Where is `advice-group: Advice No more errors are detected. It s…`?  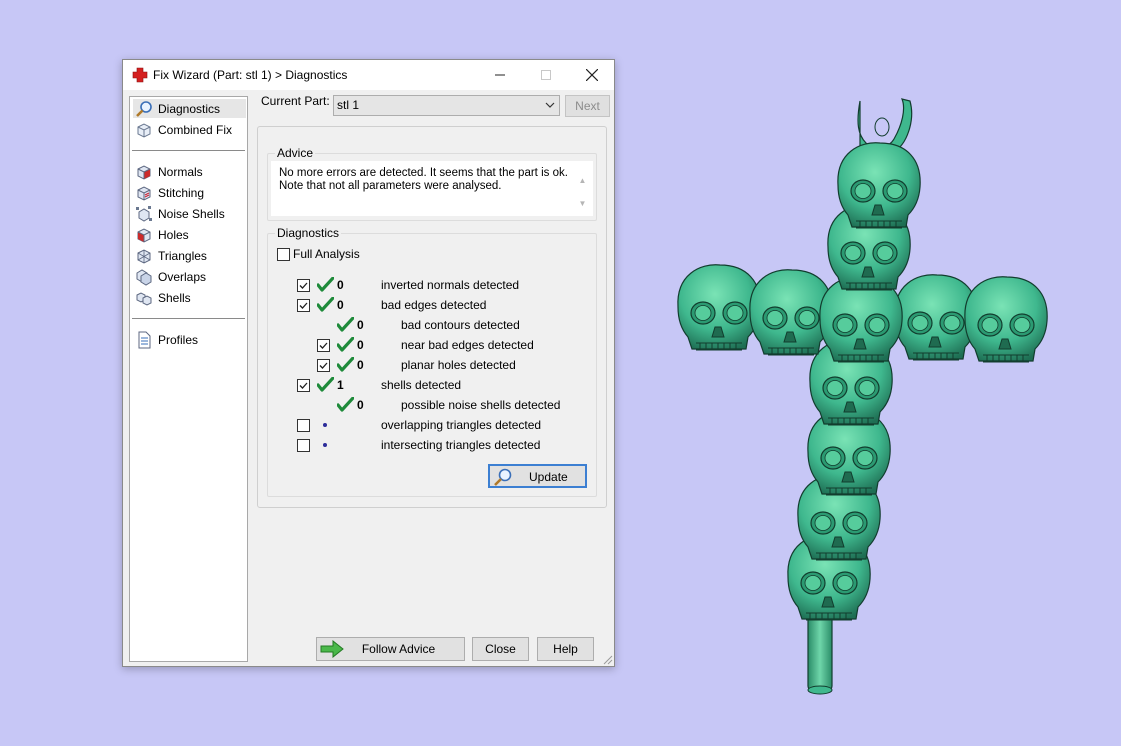
advice-group: Advice No more errors are detected. It s… is located at coordinates (432, 183).